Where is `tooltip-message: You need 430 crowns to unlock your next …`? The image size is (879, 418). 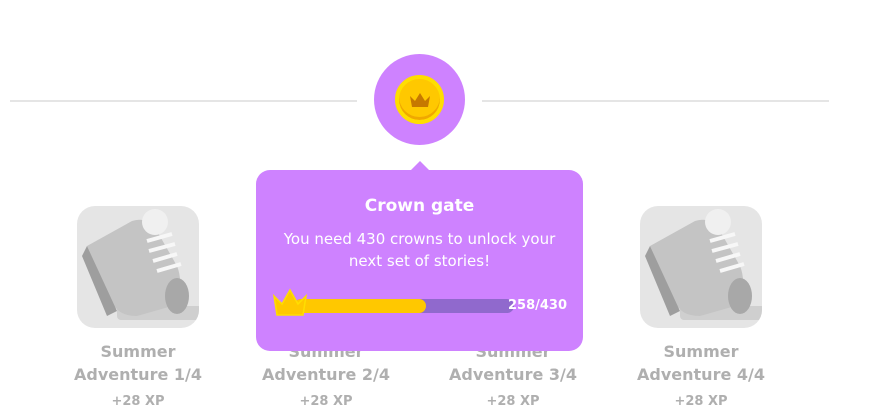
tooltip-message: You need 430 crowns to unlock your next … is located at coordinates (419, 250).